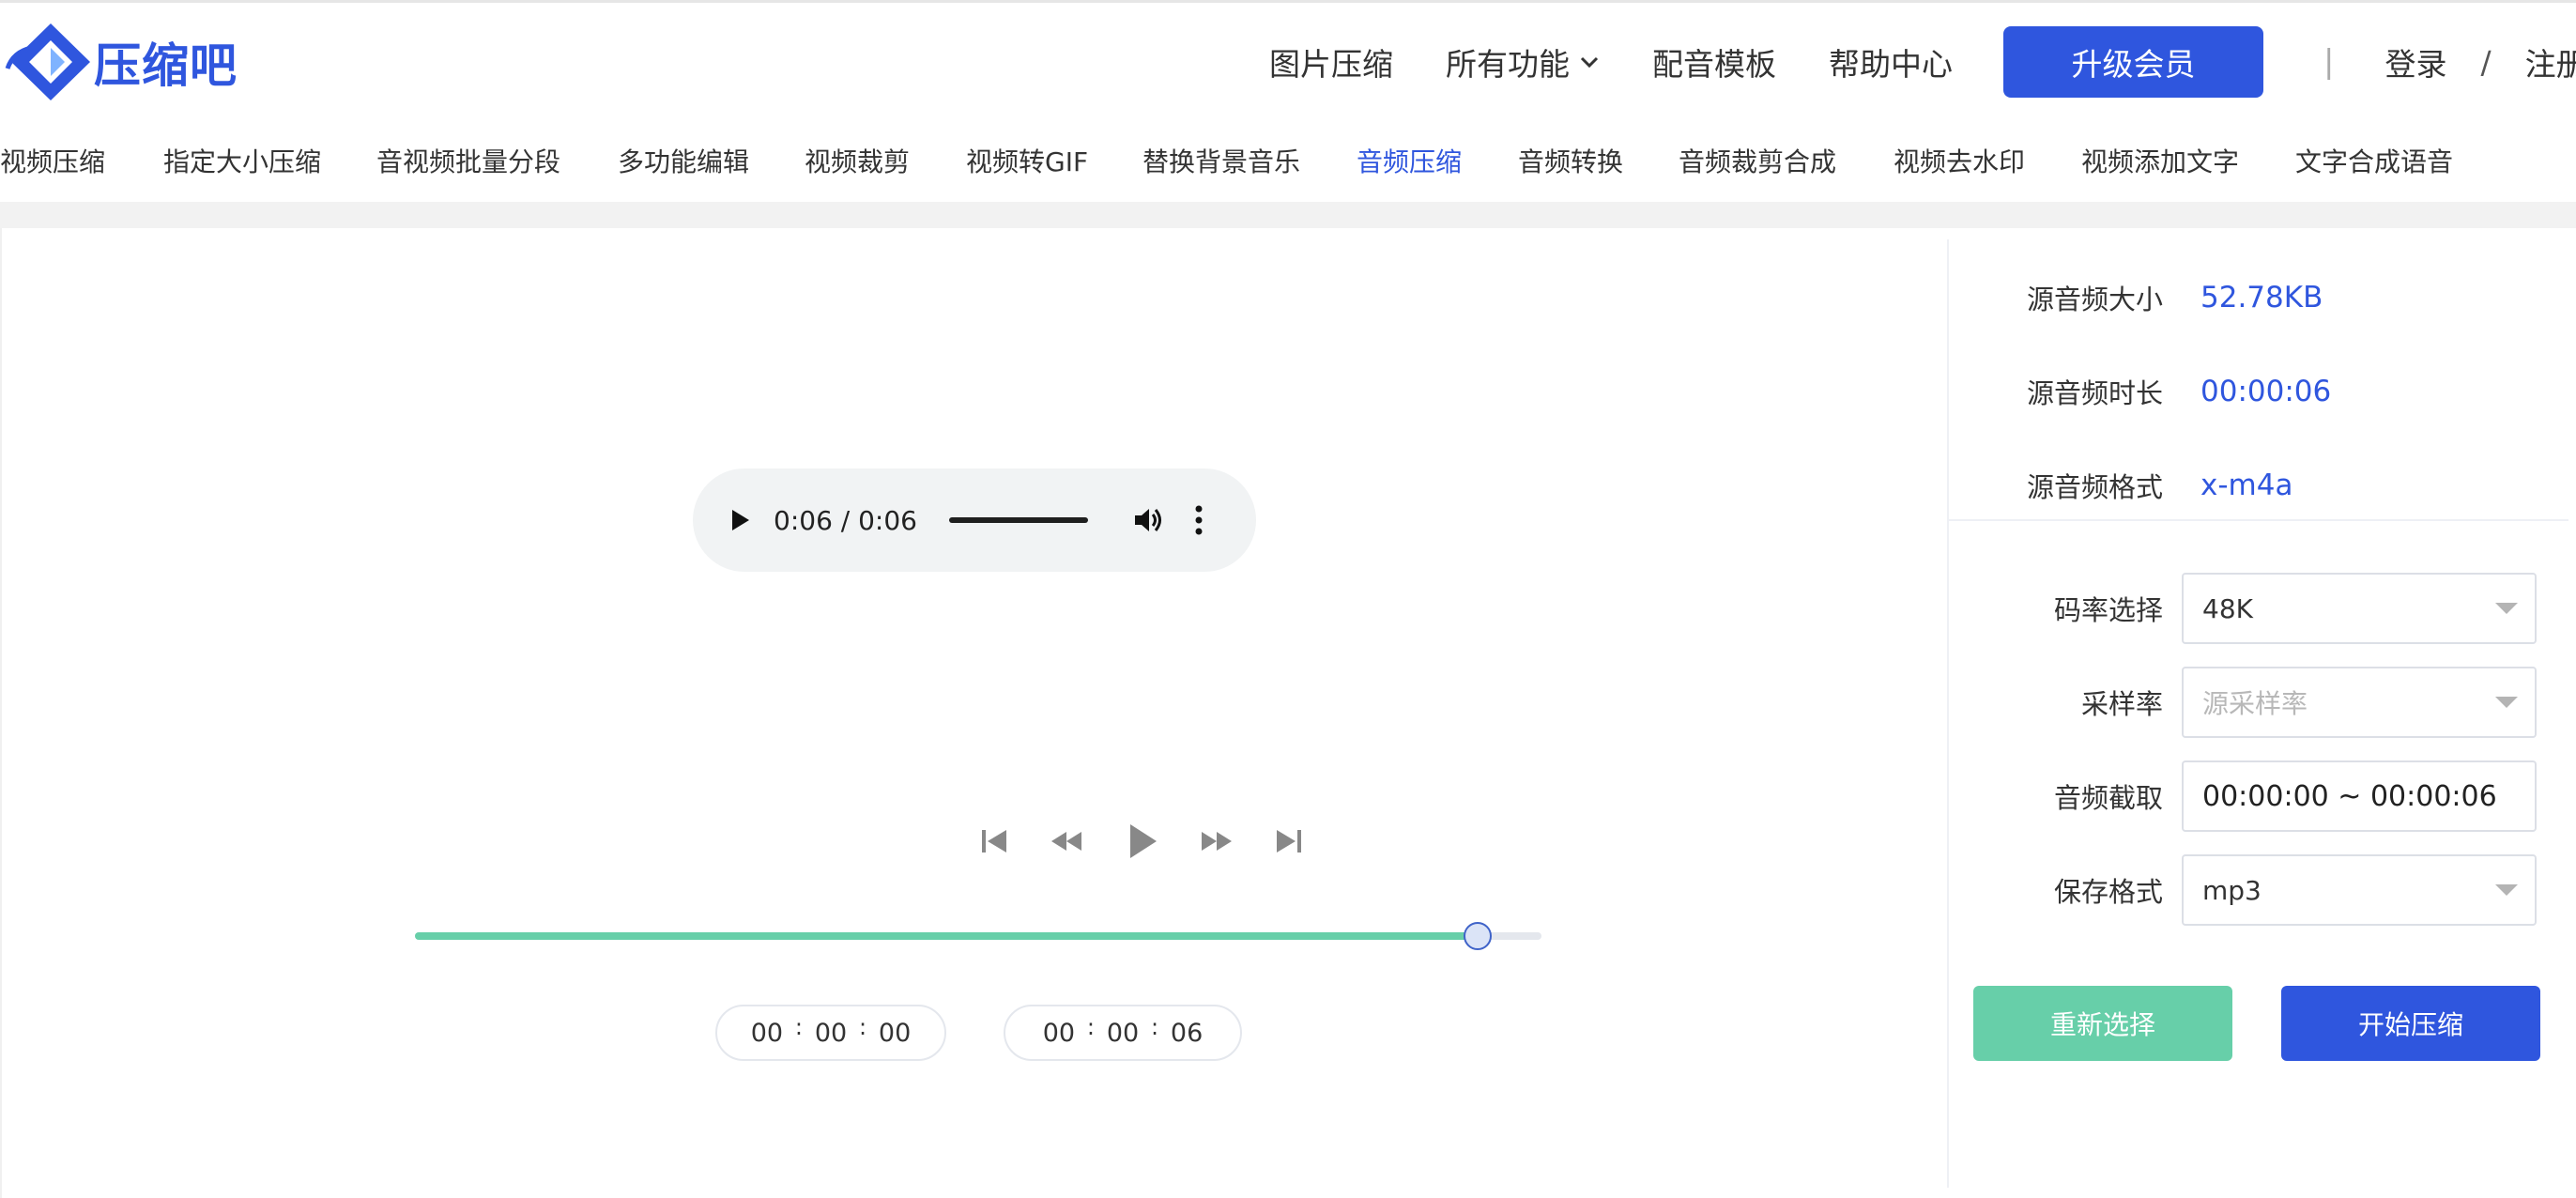 The image size is (2576, 1198). I want to click on tab-audio-convert: 音频转换, so click(1571, 160).